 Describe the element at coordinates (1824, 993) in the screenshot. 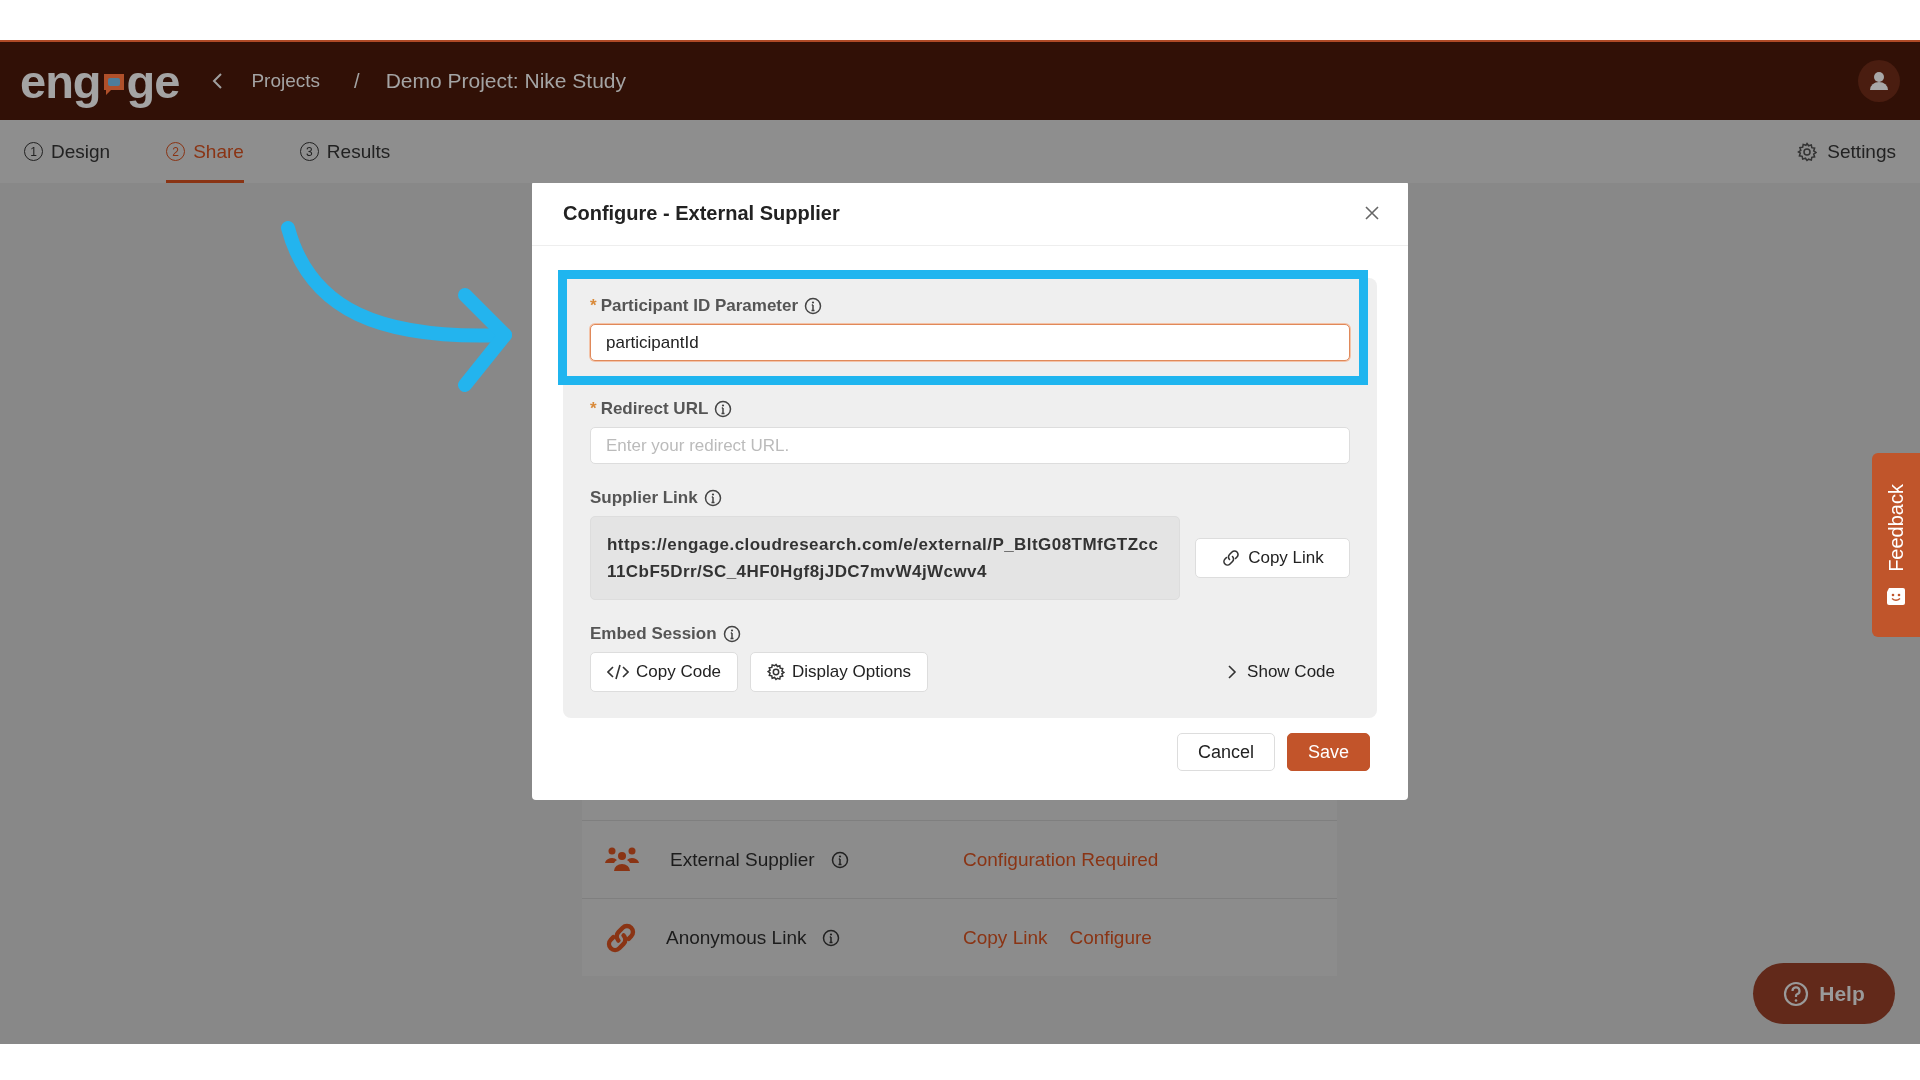

I see `help-button: Help` at that location.